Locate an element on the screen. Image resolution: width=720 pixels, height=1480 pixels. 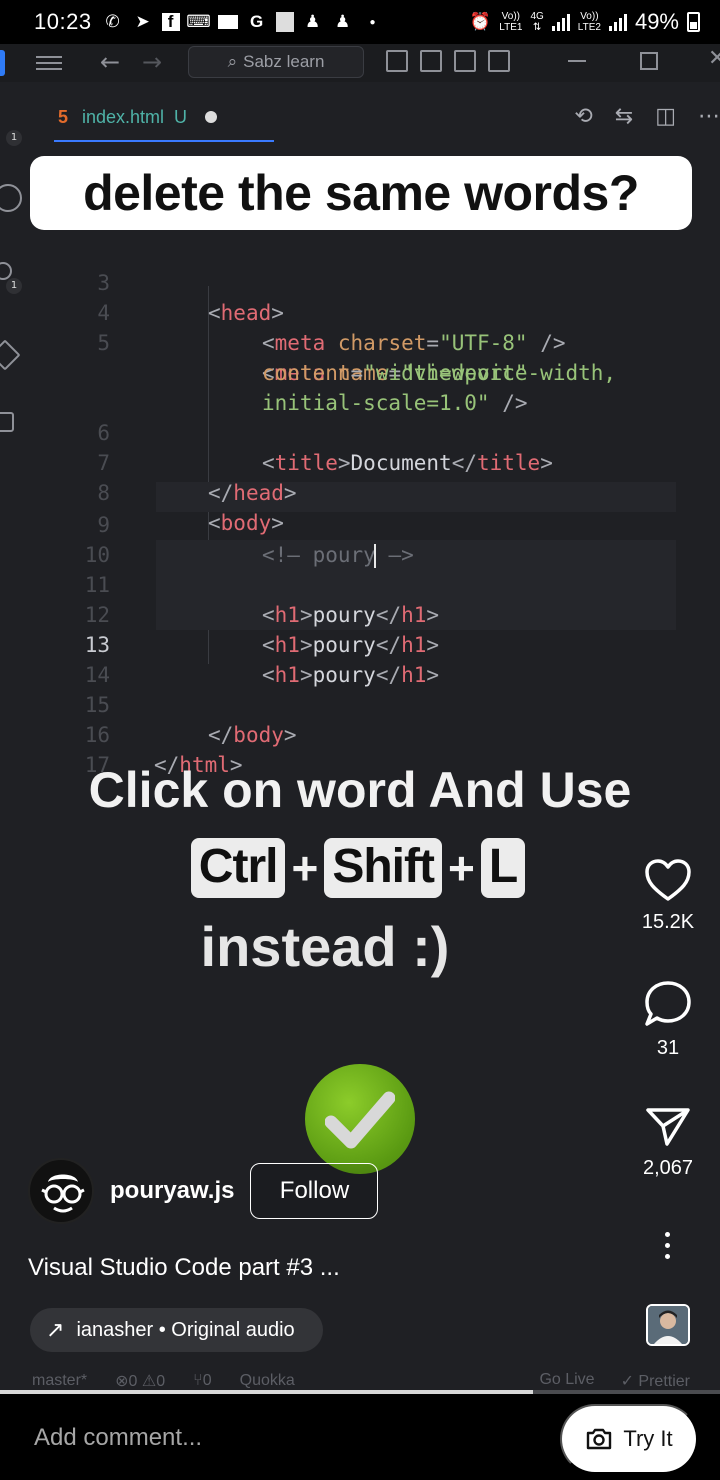
code-line: 5 <meta name="viewport" is located at coordinates (360, 341).